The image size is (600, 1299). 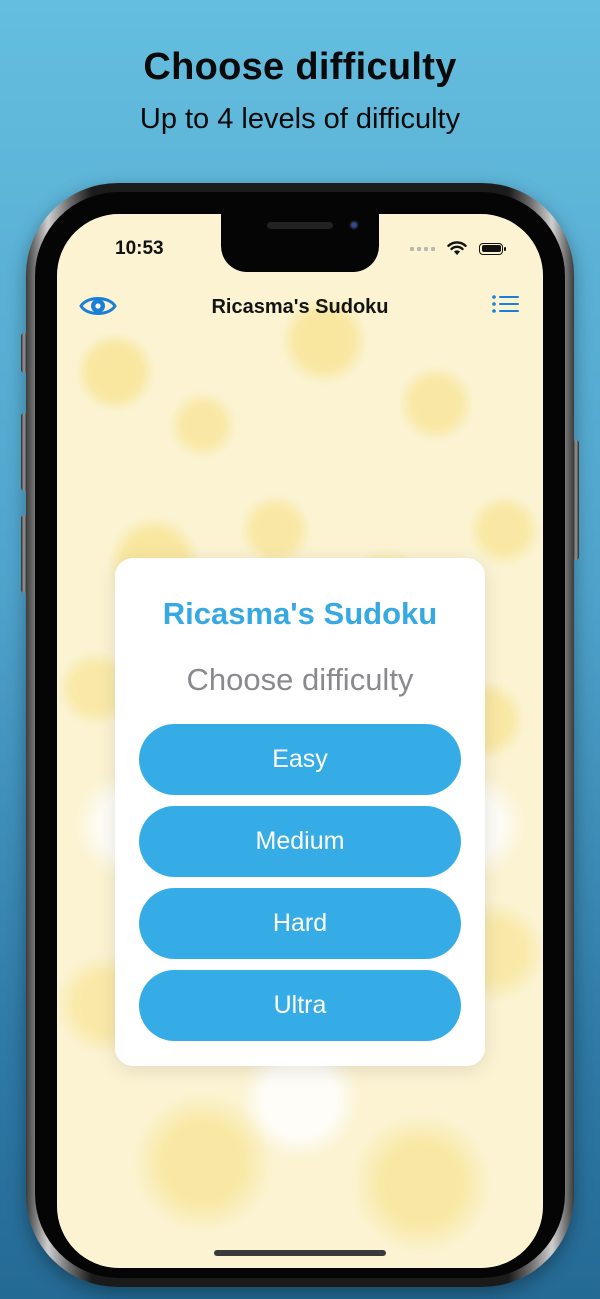 What do you see at coordinates (300, 613) in the screenshot?
I see `dialog-title: Ricasma's Sudoku` at bounding box center [300, 613].